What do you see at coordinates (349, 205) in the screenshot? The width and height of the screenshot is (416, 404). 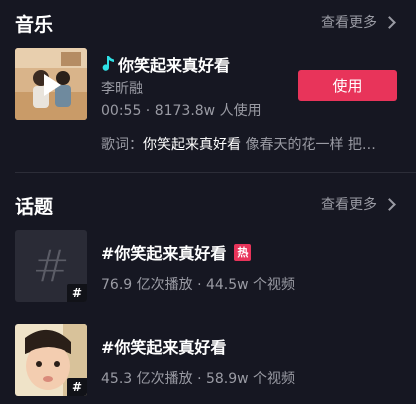 I see `topic-see-more-label: 查看更多` at bounding box center [349, 205].